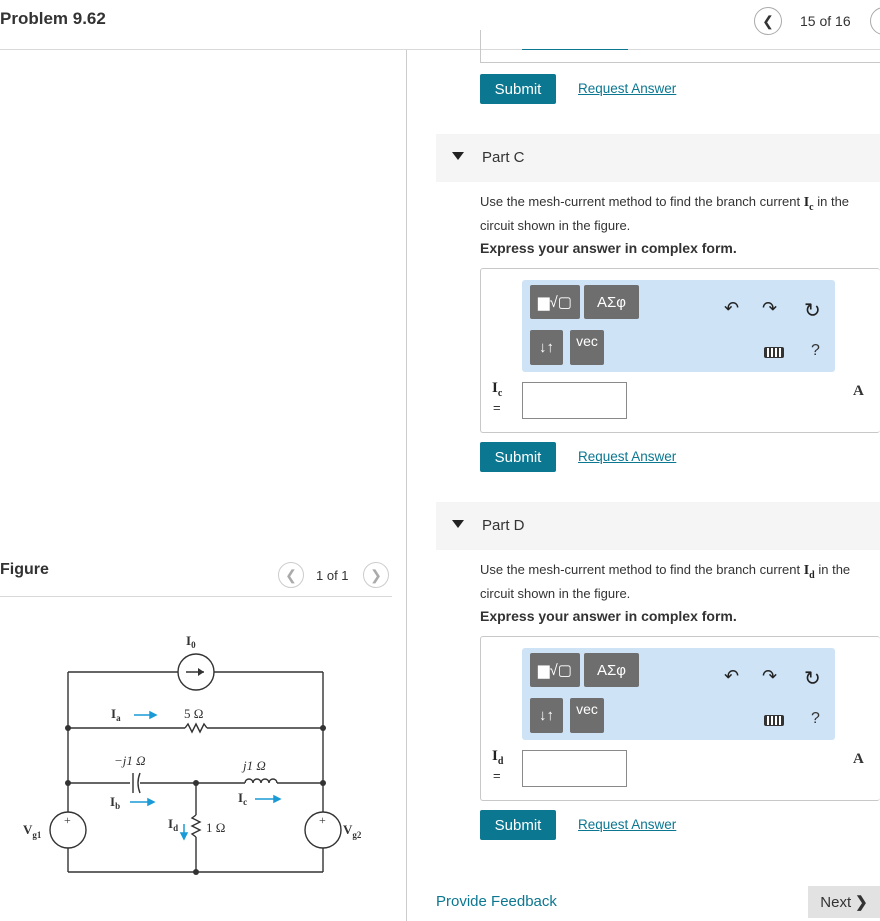  What do you see at coordinates (24, 569) in the screenshot?
I see `figure-label: Figure` at bounding box center [24, 569].